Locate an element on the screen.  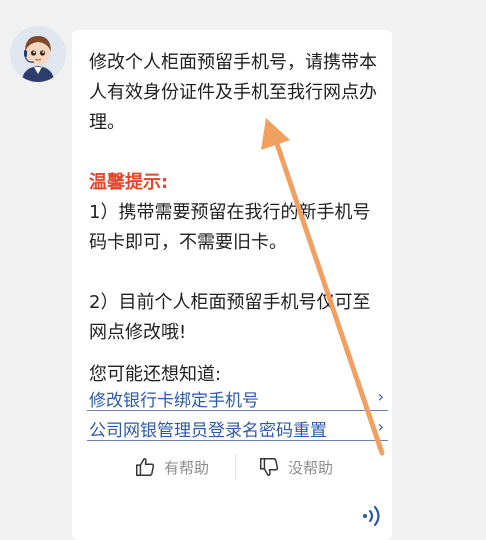
agent-avatar is located at coordinates (38, 54).